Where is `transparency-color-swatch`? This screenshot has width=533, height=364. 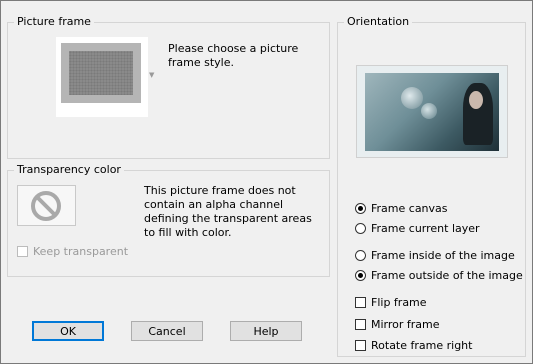 transparency-color-swatch is located at coordinates (46, 205).